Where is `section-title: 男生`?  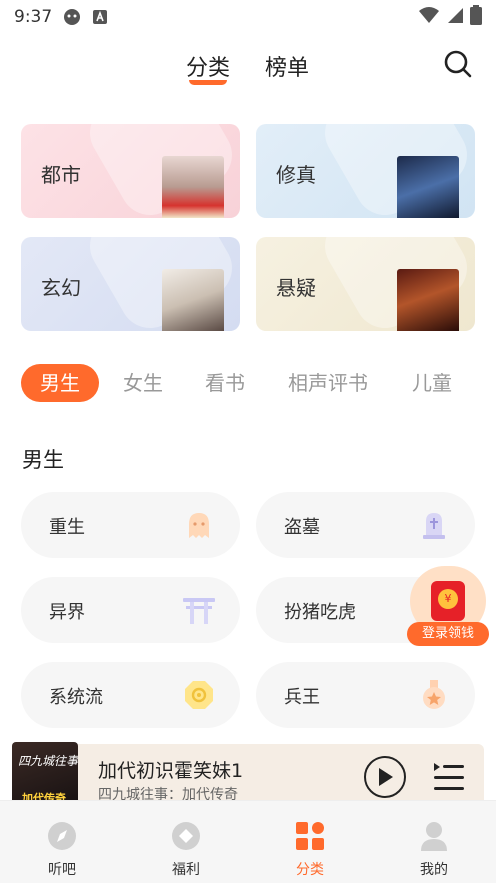
section-title: 男生 is located at coordinates (43, 460).